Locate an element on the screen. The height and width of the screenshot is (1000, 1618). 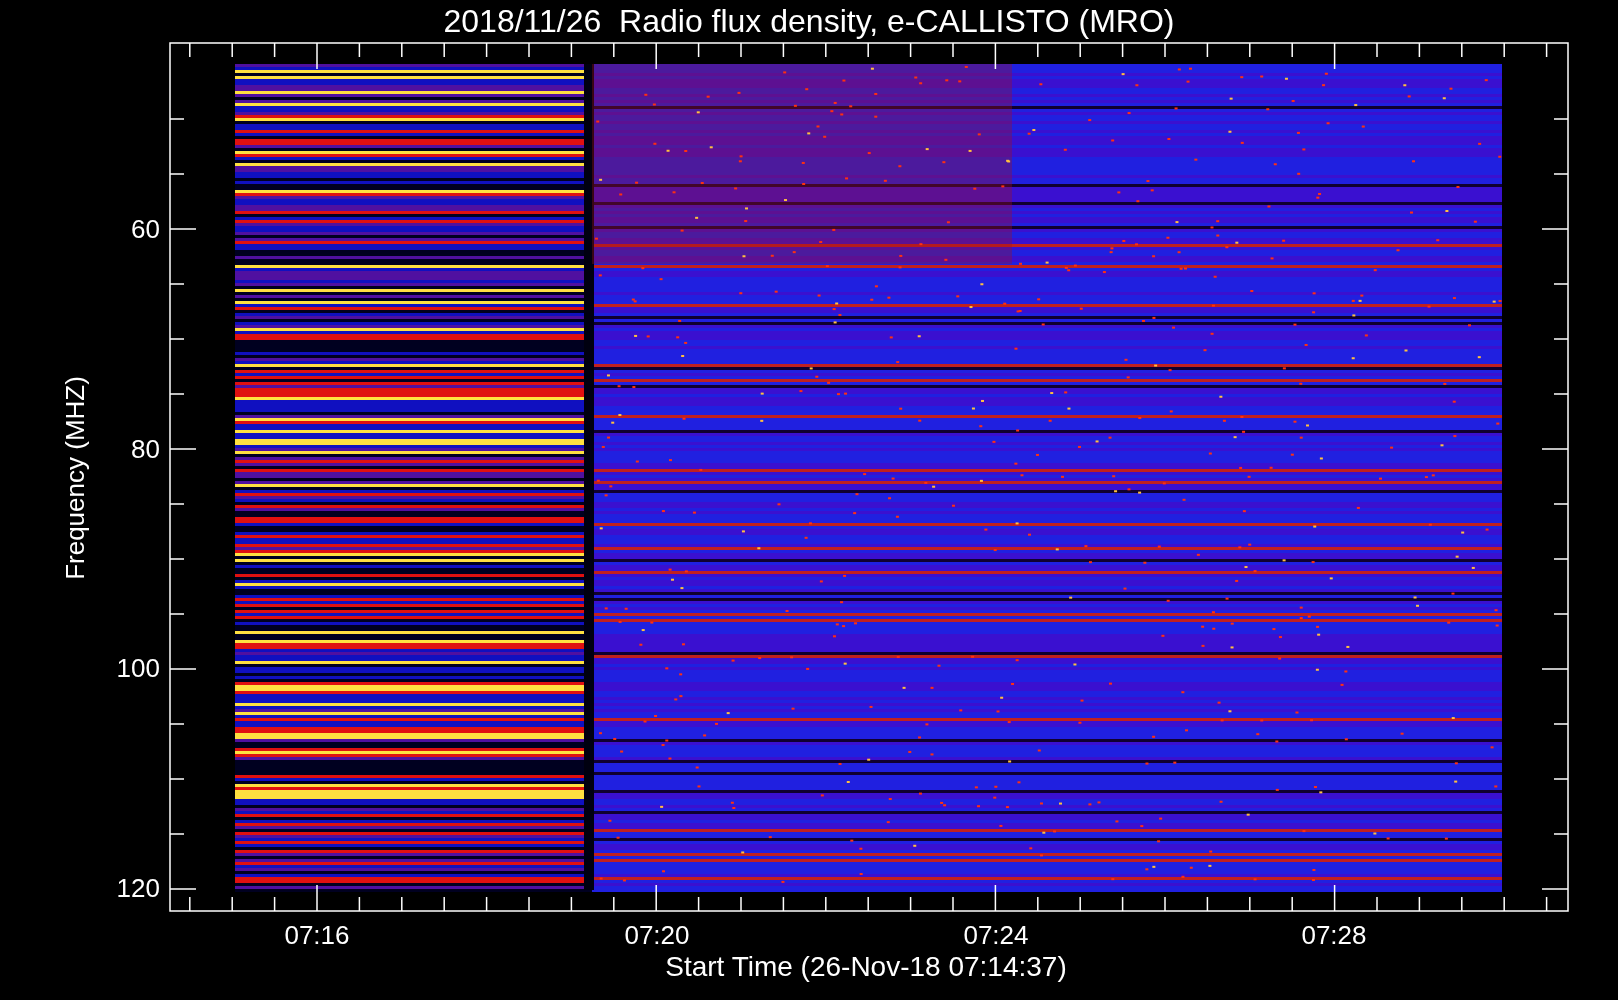
x-tick-label: 07:16 is located at coordinates (317, 935).